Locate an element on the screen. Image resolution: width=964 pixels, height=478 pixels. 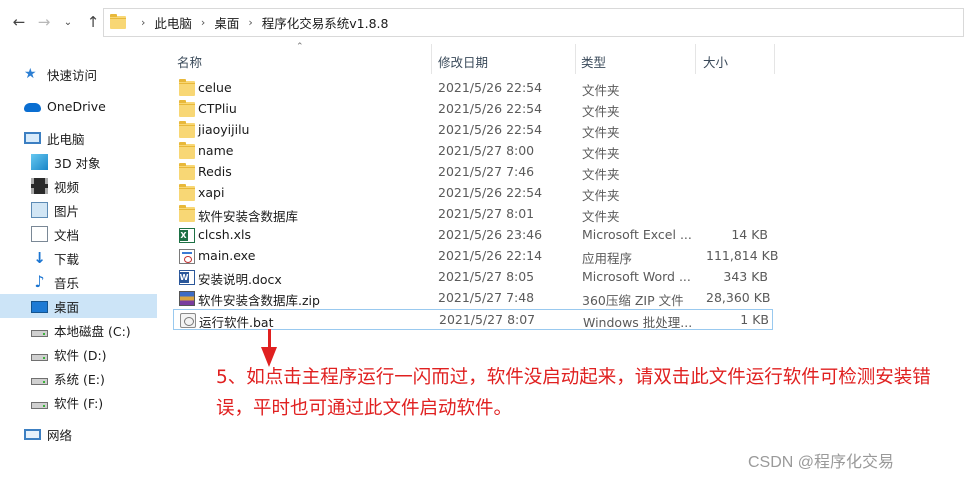
nav-item-drive-c: 本地磁盘 (C:) is located at coordinates (78, 330).